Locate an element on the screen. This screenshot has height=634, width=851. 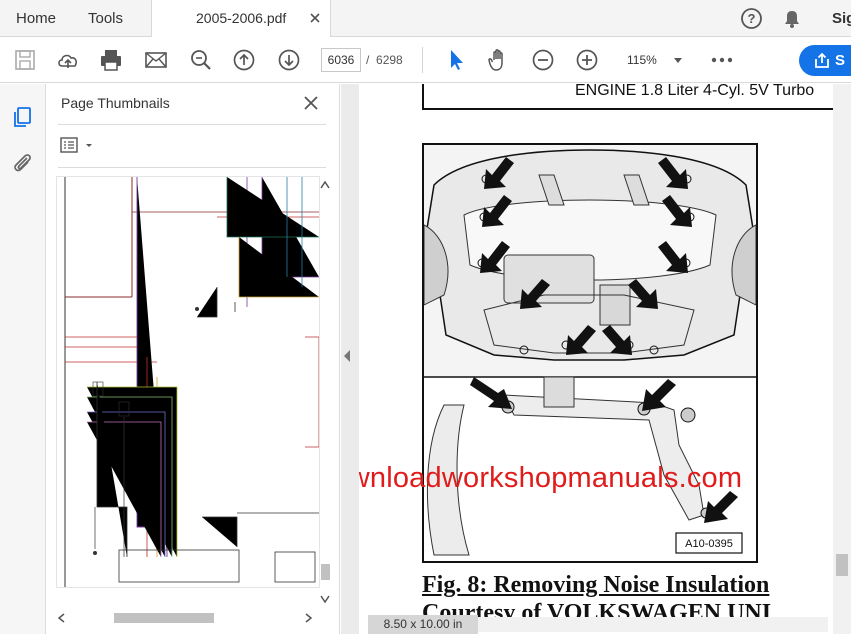
help-icon: ? is located at coordinates (751, 18).